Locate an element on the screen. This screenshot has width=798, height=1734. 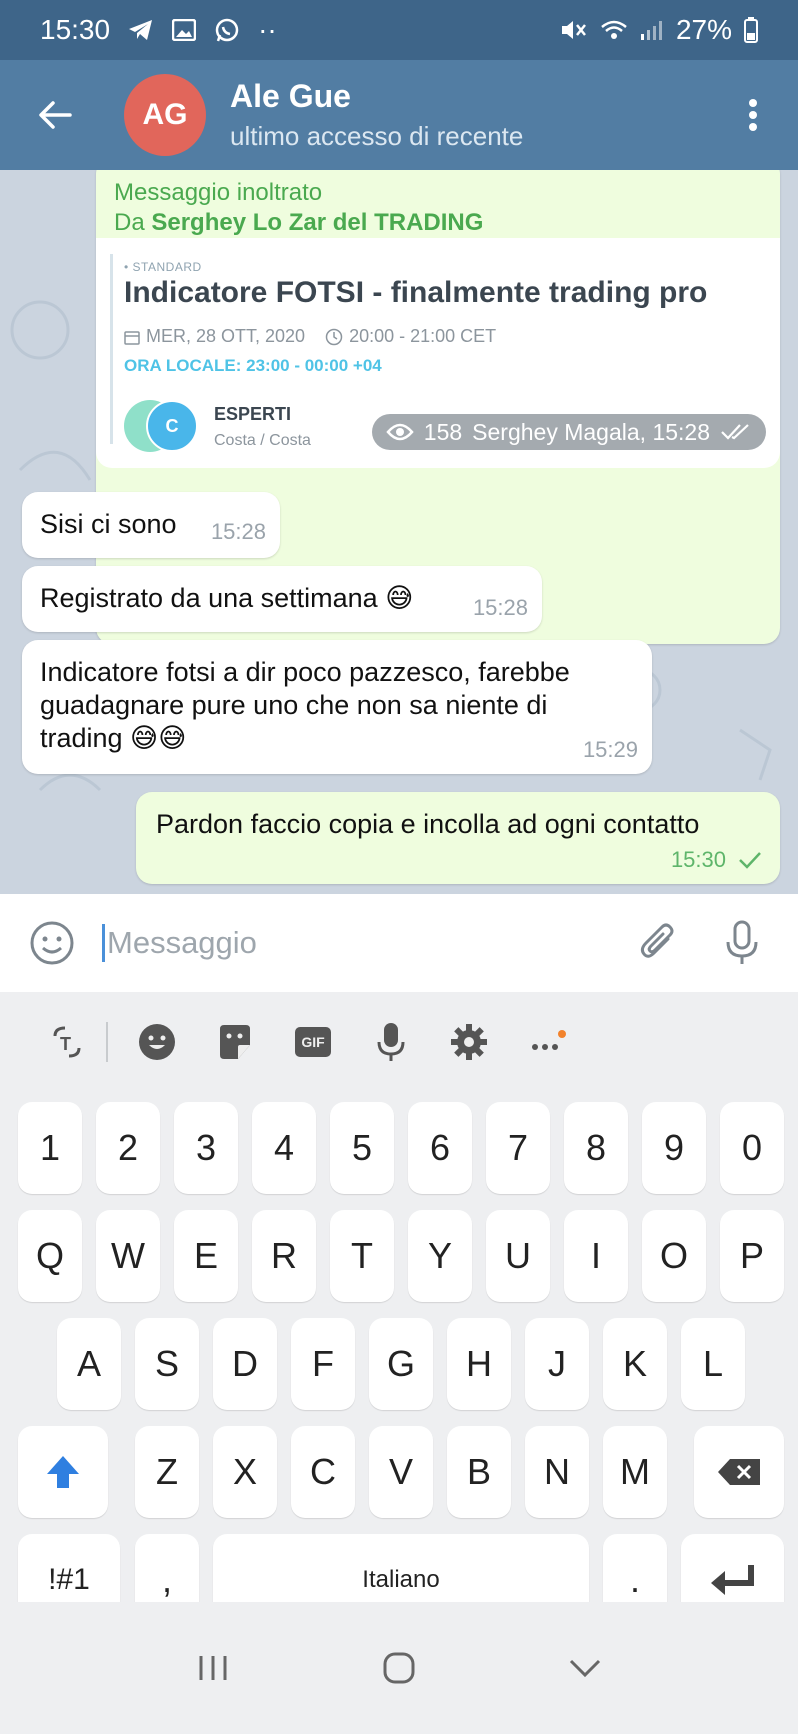
card-accent-bar is located at coordinates (111, 349).